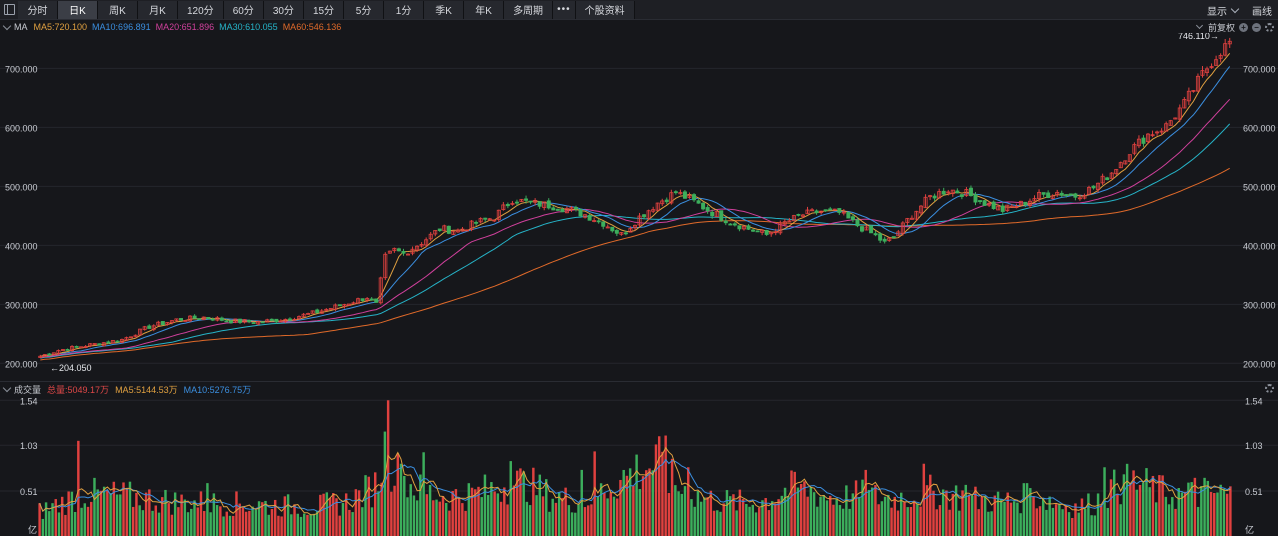 This screenshot has height=536, width=1278. I want to click on tab-12: 多周期, so click(529, 9).